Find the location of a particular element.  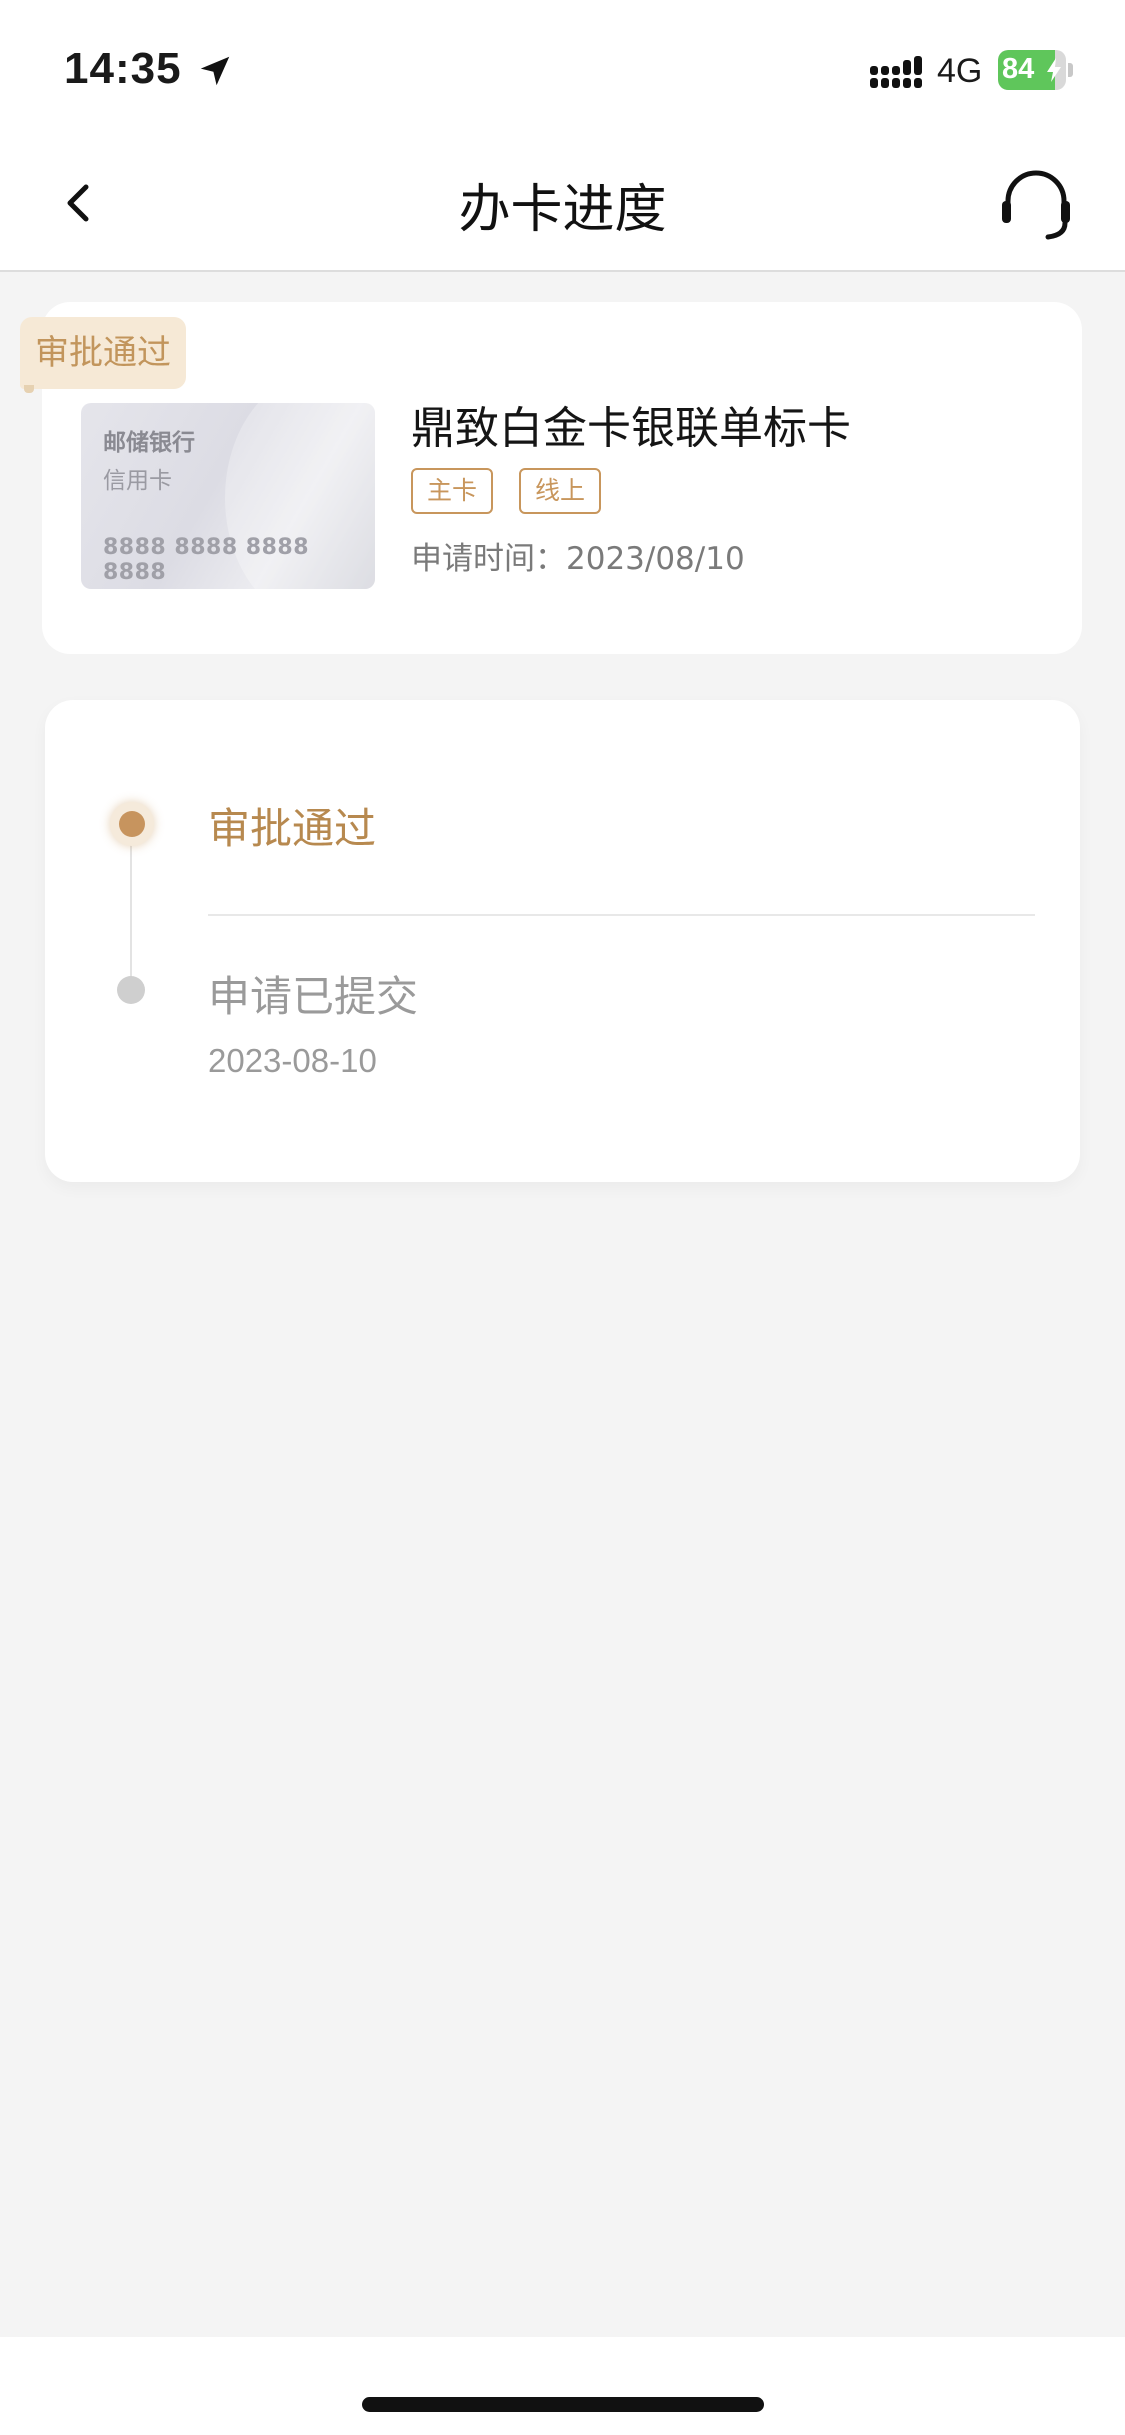

battery-icon: 84 is located at coordinates (1036, 70).